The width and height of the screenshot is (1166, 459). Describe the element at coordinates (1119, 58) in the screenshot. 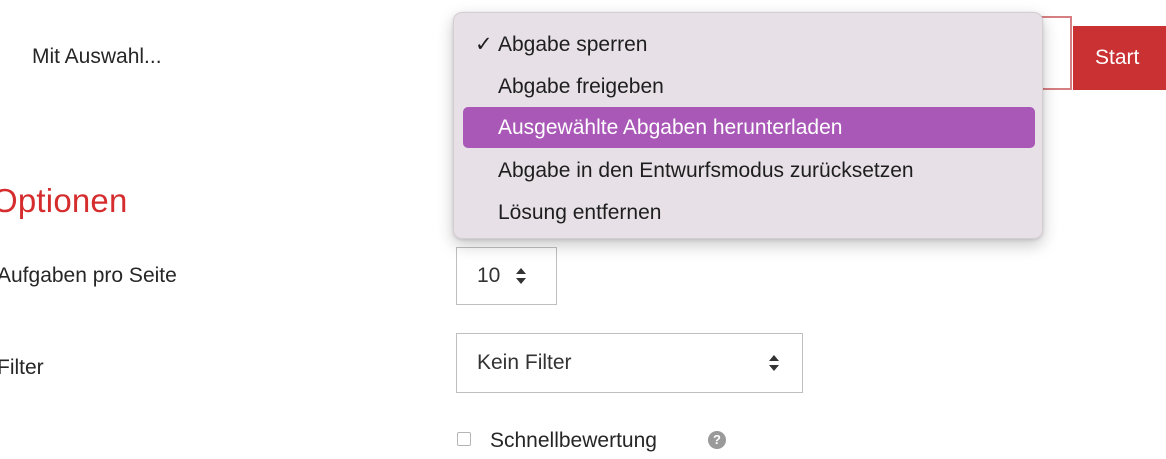

I see `start-button: Start` at that location.